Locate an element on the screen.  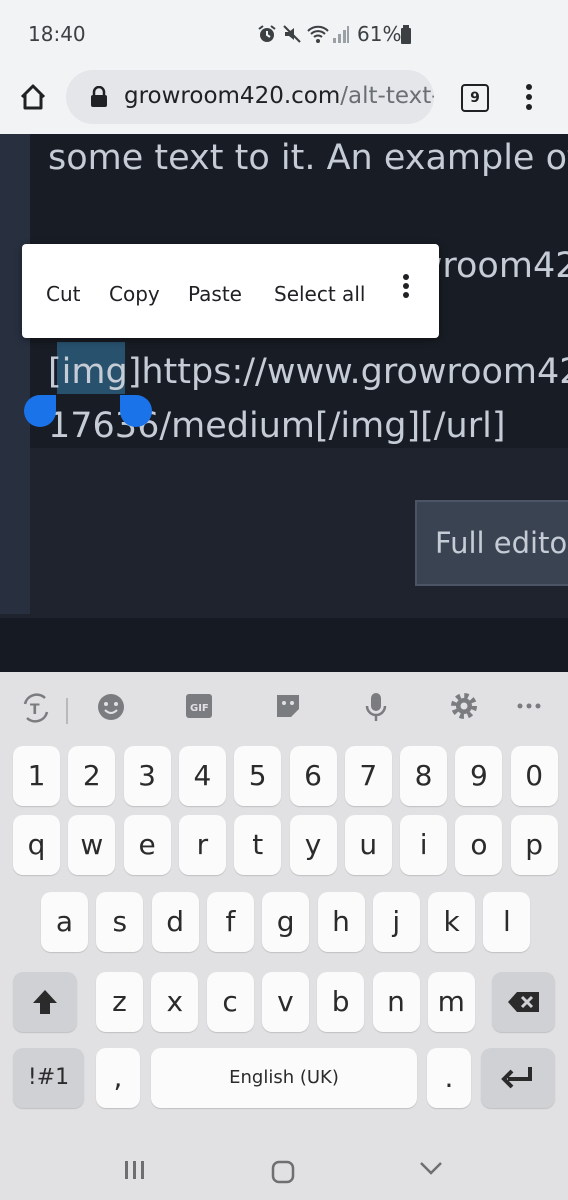
key-m: m is located at coordinates (451, 1002).